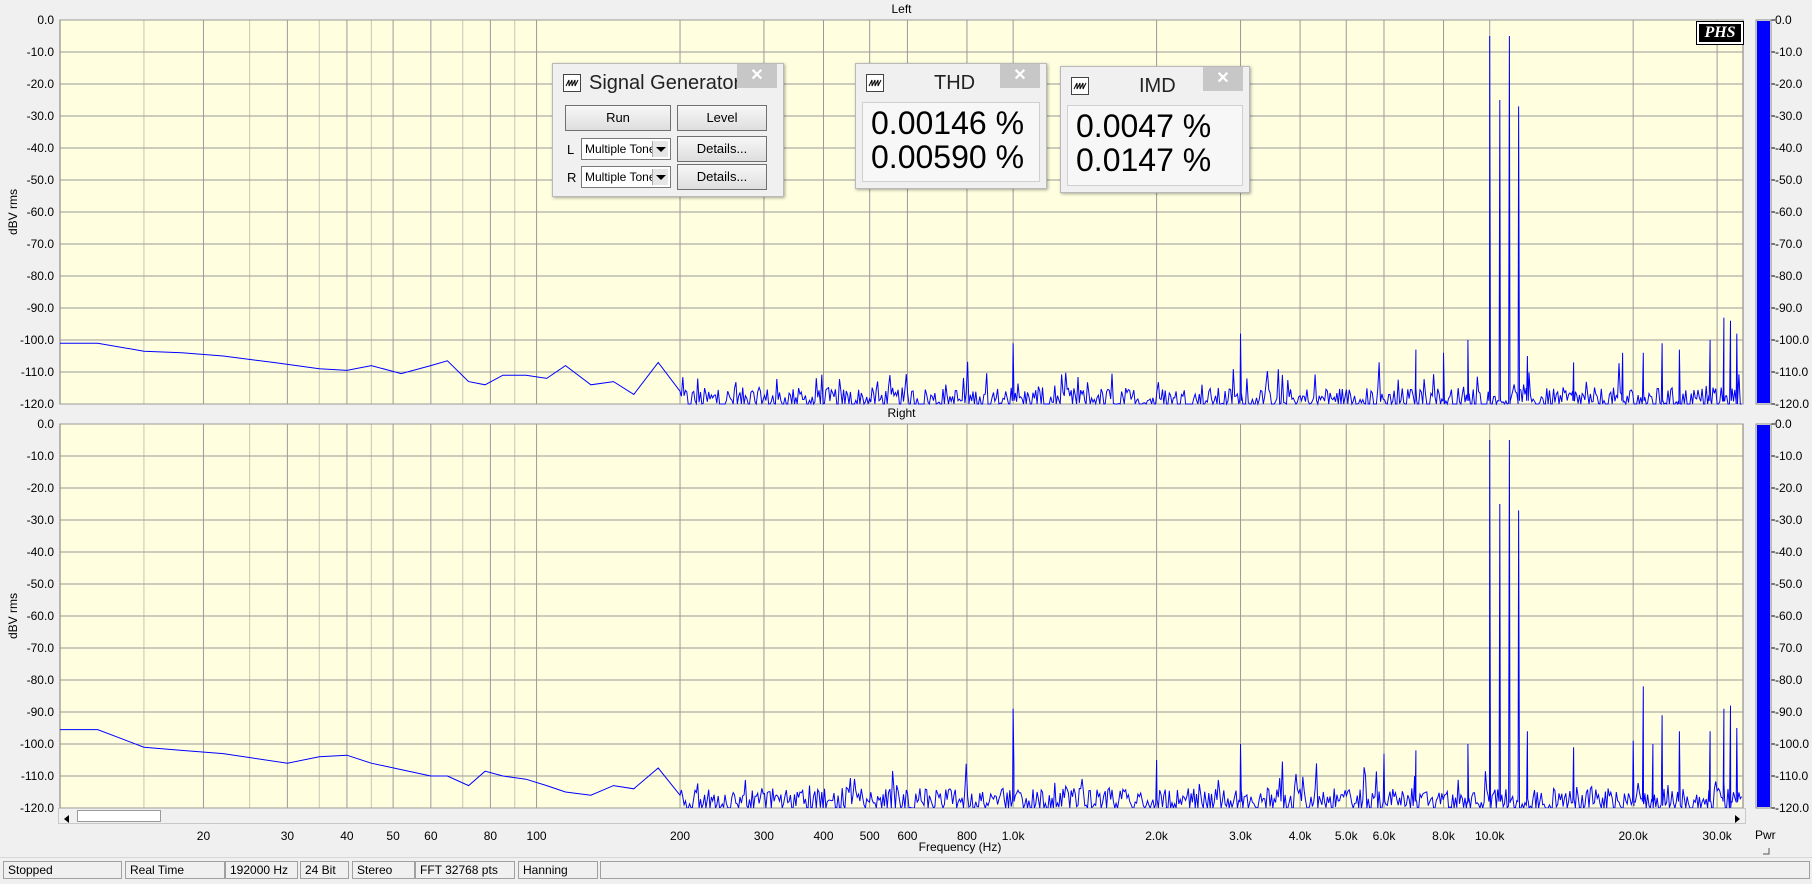  I want to click on left-tone-select: Multiple Tones, so click(626, 149).